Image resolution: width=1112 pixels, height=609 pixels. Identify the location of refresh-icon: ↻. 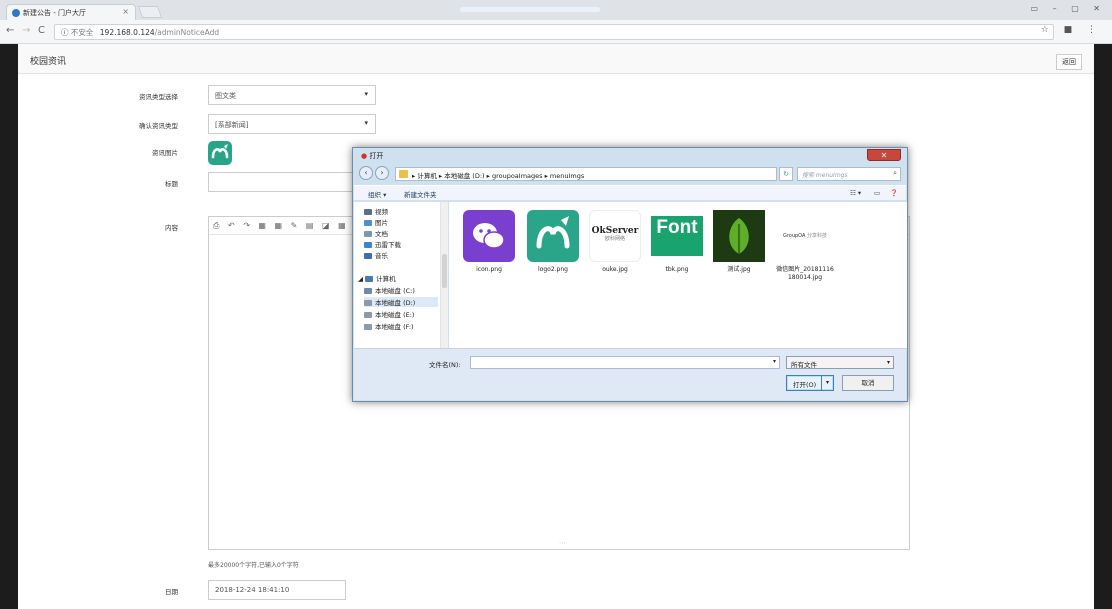
(786, 174).